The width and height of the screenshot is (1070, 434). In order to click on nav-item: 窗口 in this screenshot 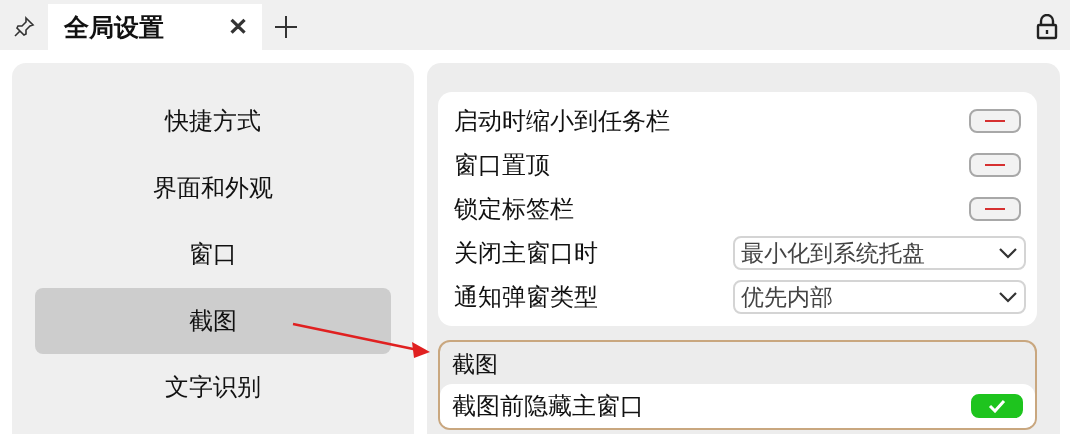, I will do `click(213, 254)`.